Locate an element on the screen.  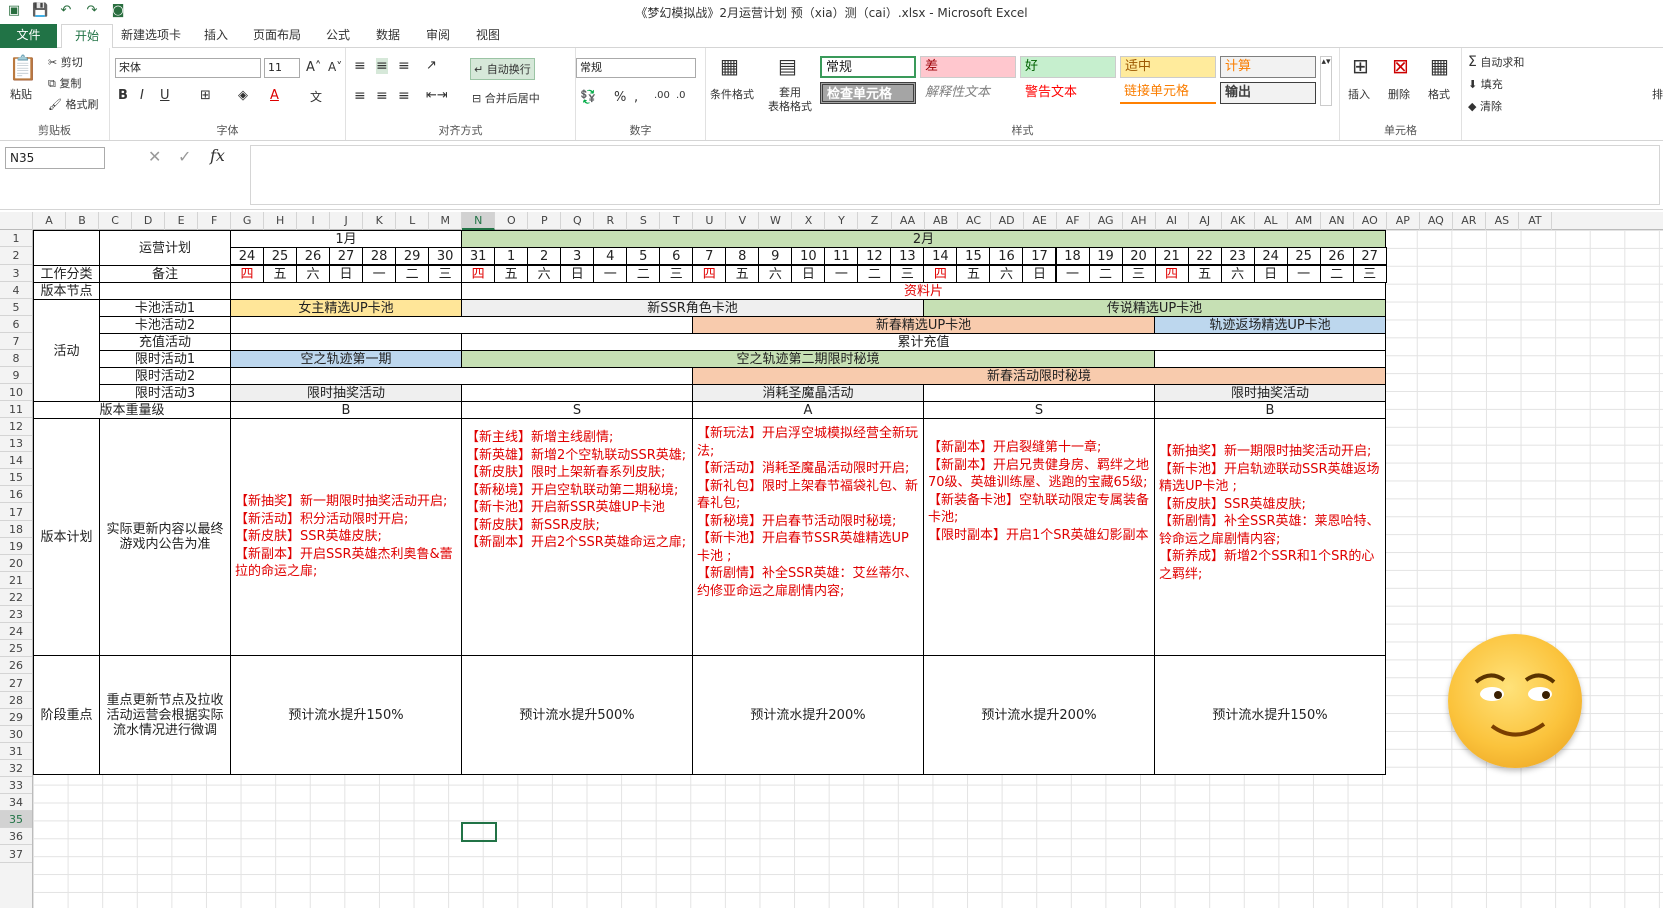
month-feb: 2月 is located at coordinates (923, 239).